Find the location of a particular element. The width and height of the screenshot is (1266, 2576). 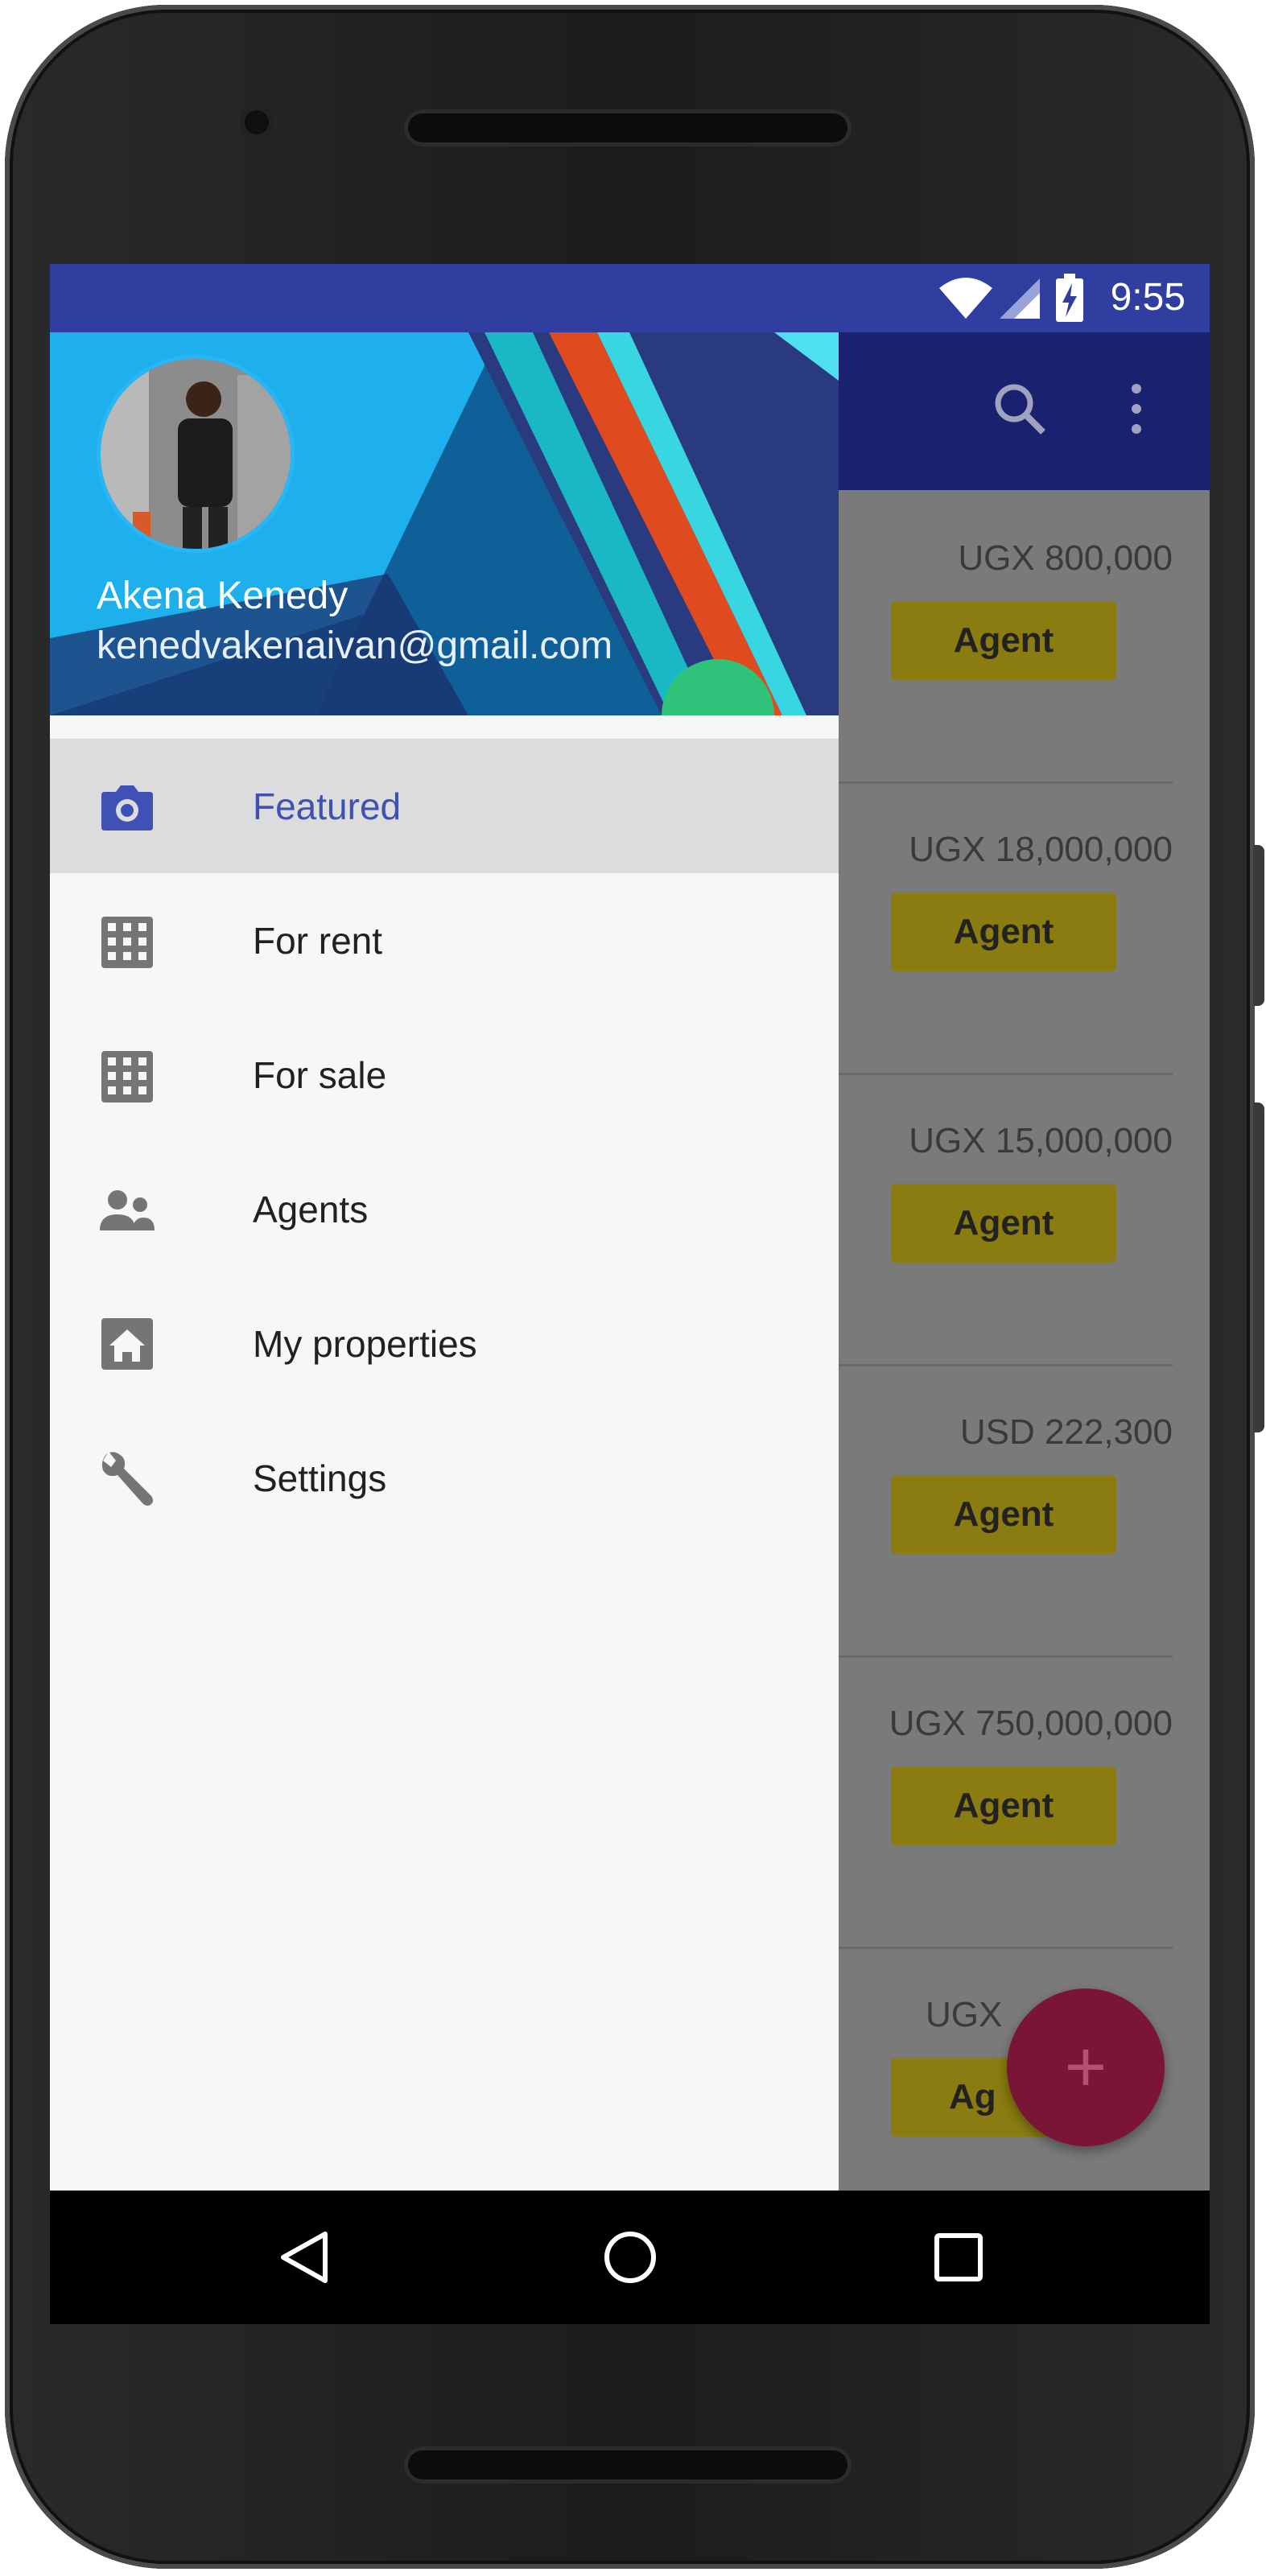

listing-price: UGX 750,000,000 is located at coordinates (1031, 1723).